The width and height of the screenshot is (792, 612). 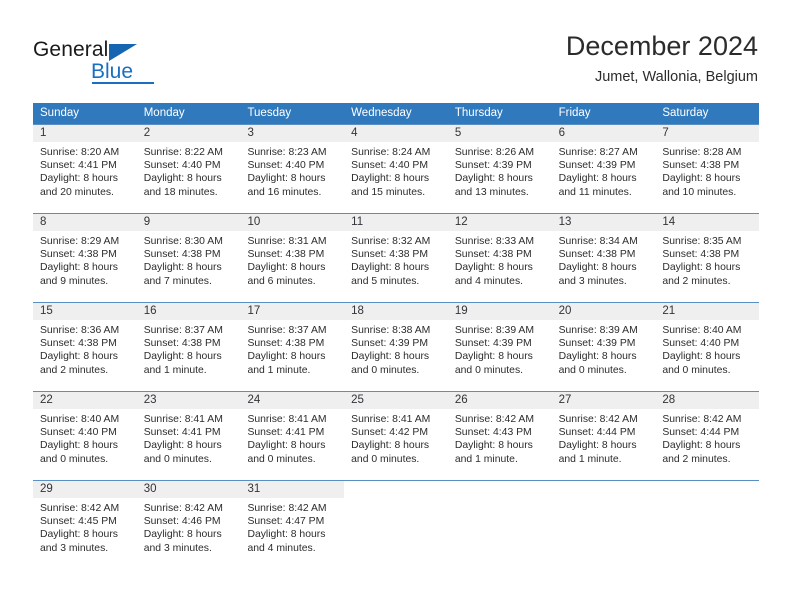 What do you see at coordinates (696, 281) in the screenshot?
I see `day-daylight2-text: and 2 minutes.` at bounding box center [696, 281].